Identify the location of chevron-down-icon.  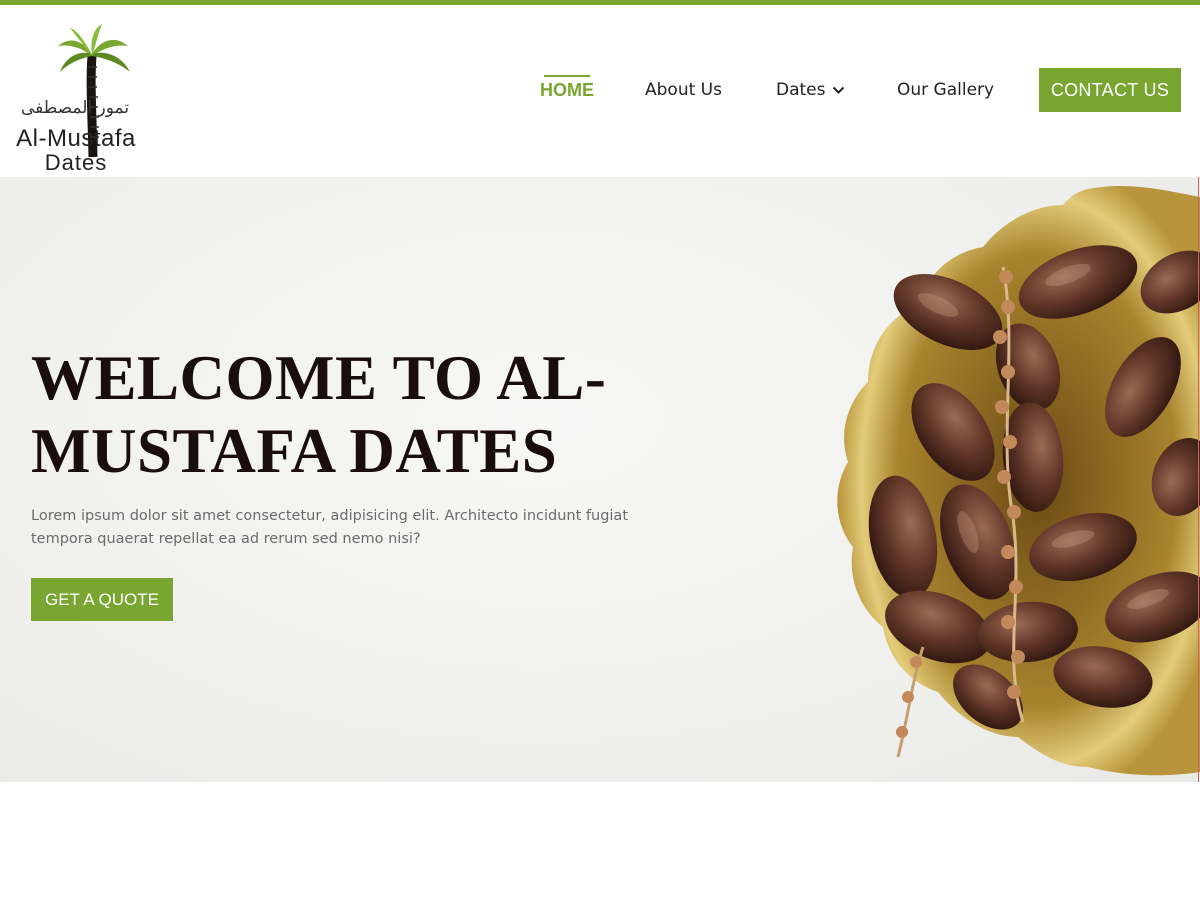
(838, 90).